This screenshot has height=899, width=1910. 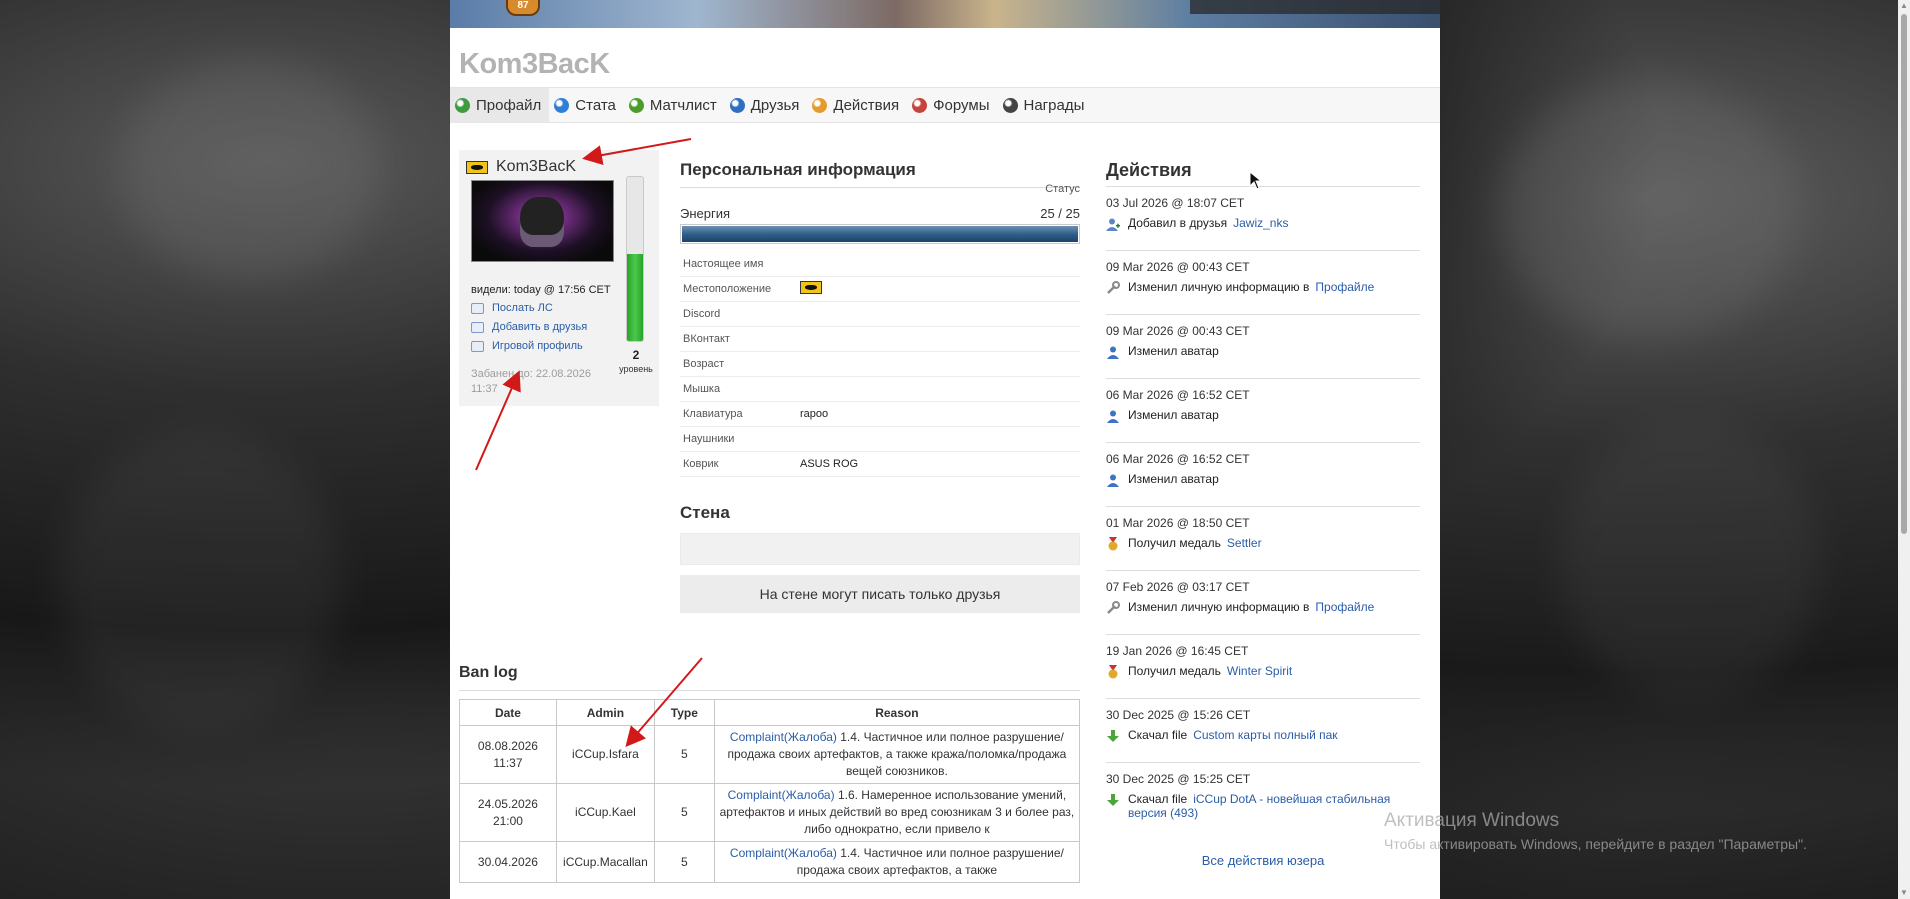 I want to click on game-profile-link: Игровой профиль, so click(x=527, y=346).